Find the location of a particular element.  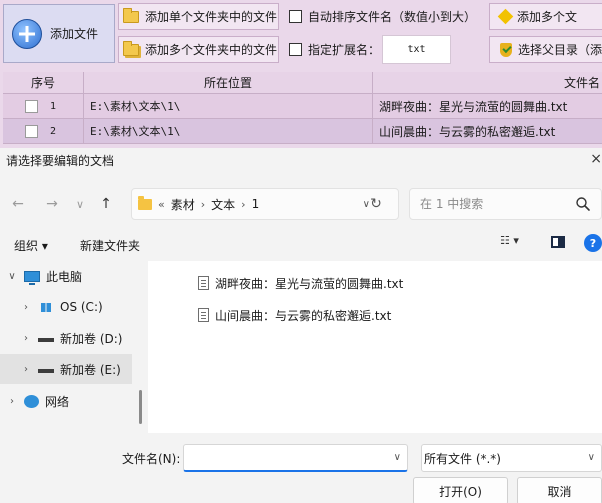

filename-label: 文件名(N): is located at coordinates (151, 459).